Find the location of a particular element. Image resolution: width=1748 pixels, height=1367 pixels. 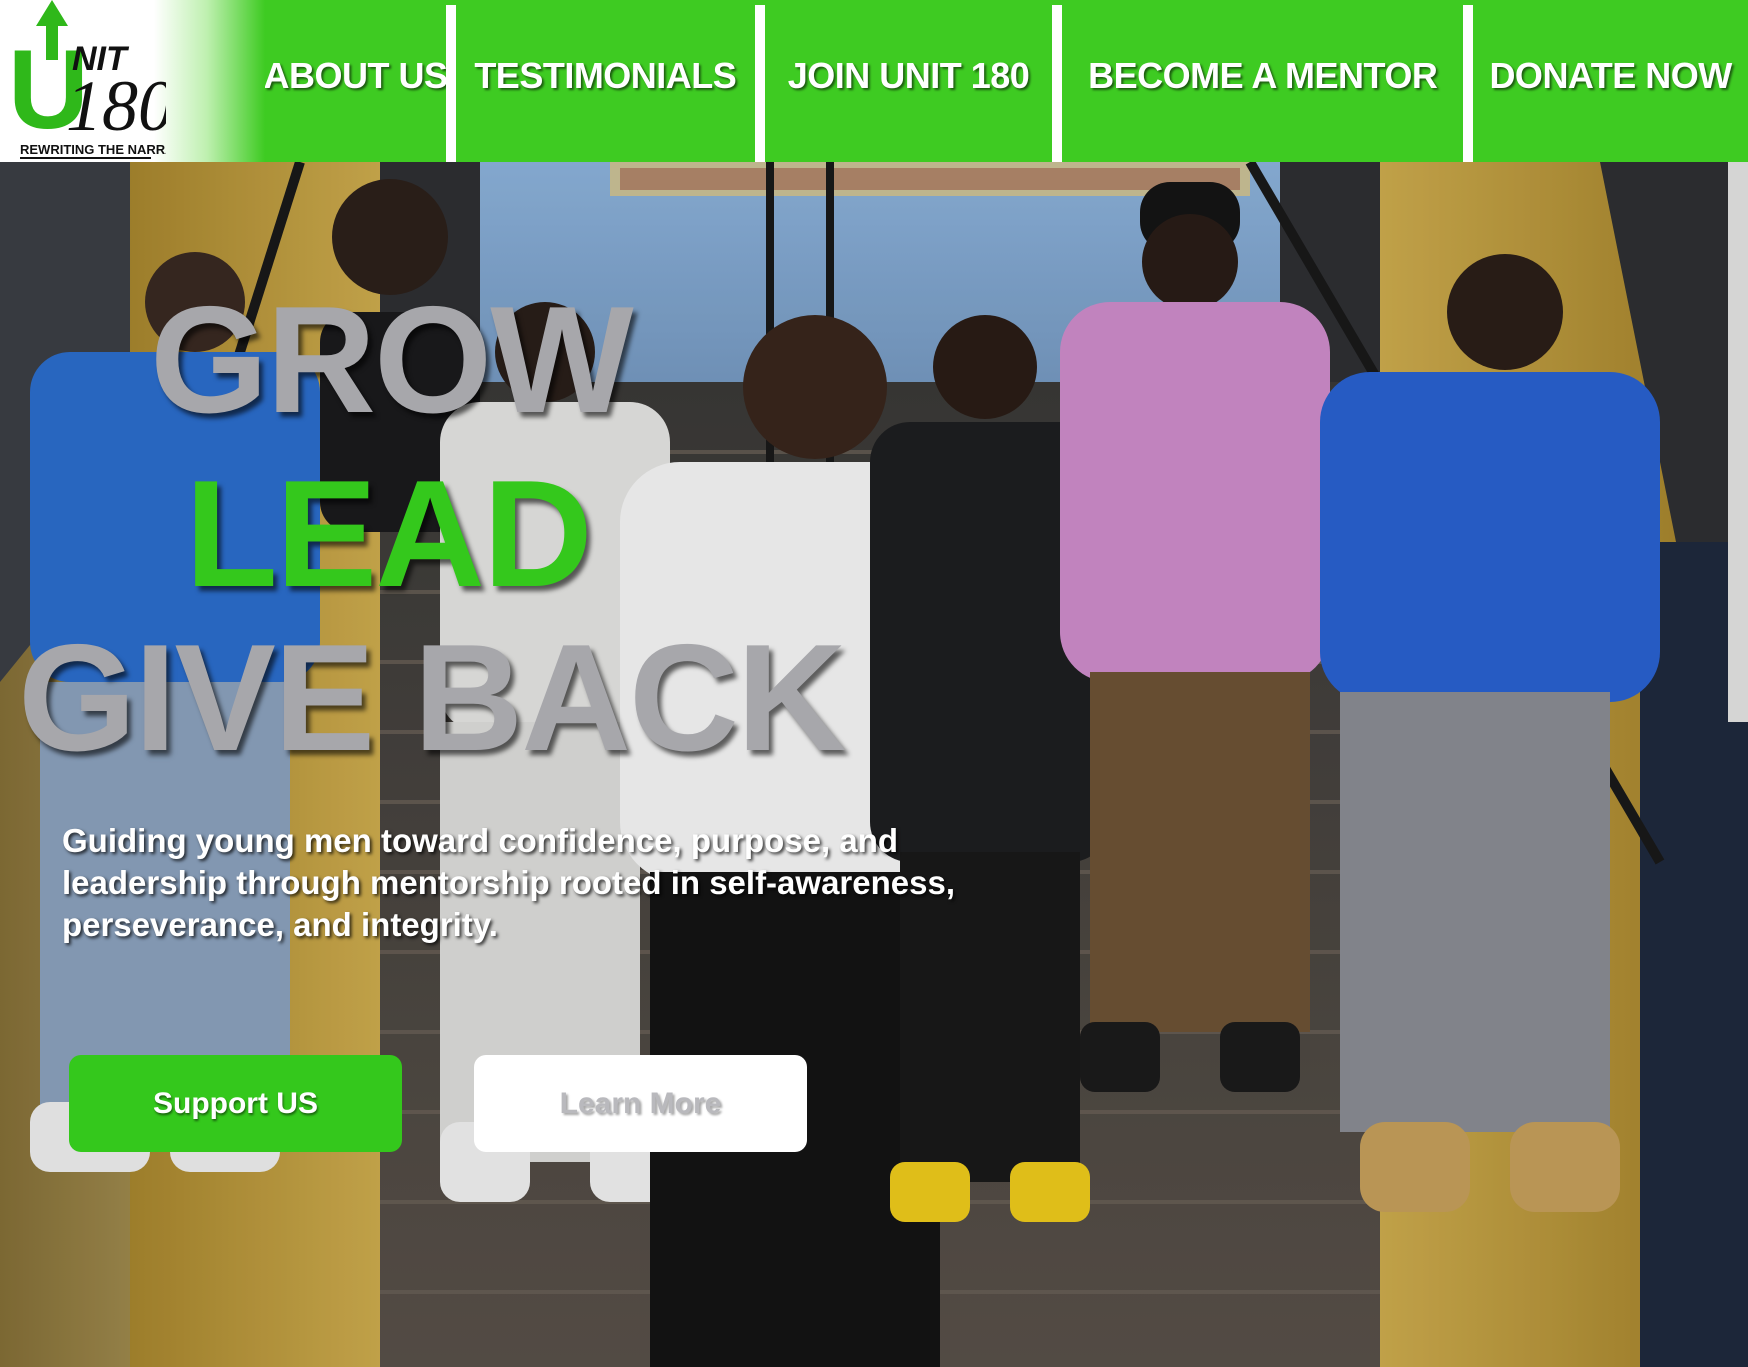

nav-testimonials: TESTIMONIALS is located at coordinates (605, 81).